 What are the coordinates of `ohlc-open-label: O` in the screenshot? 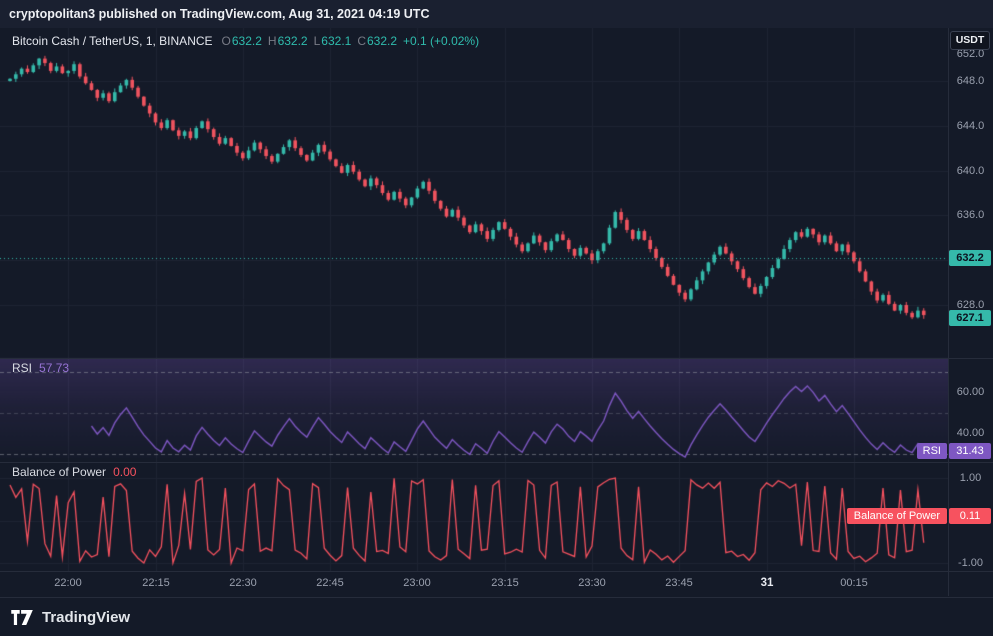 It's located at (226, 41).